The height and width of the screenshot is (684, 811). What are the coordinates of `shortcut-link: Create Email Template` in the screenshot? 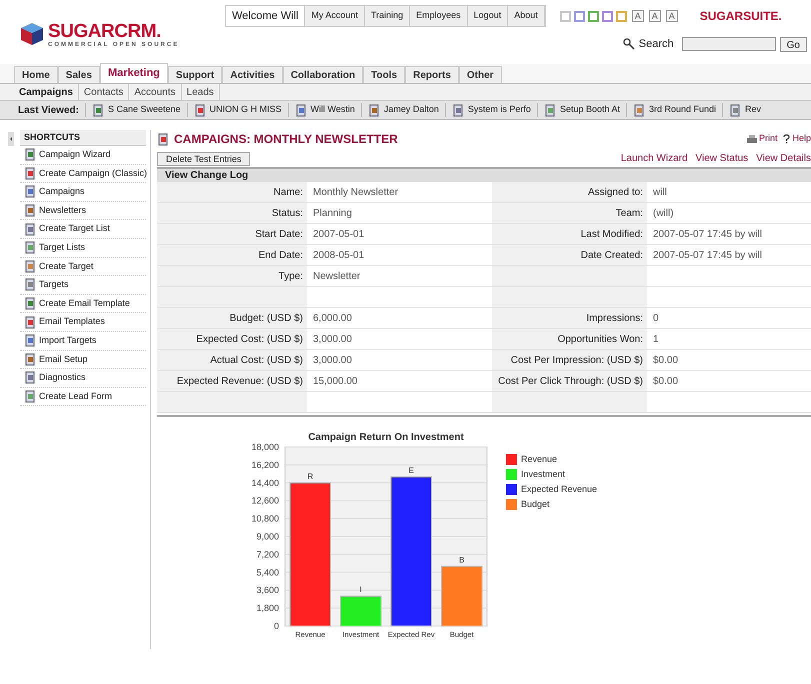 It's located at (83, 304).